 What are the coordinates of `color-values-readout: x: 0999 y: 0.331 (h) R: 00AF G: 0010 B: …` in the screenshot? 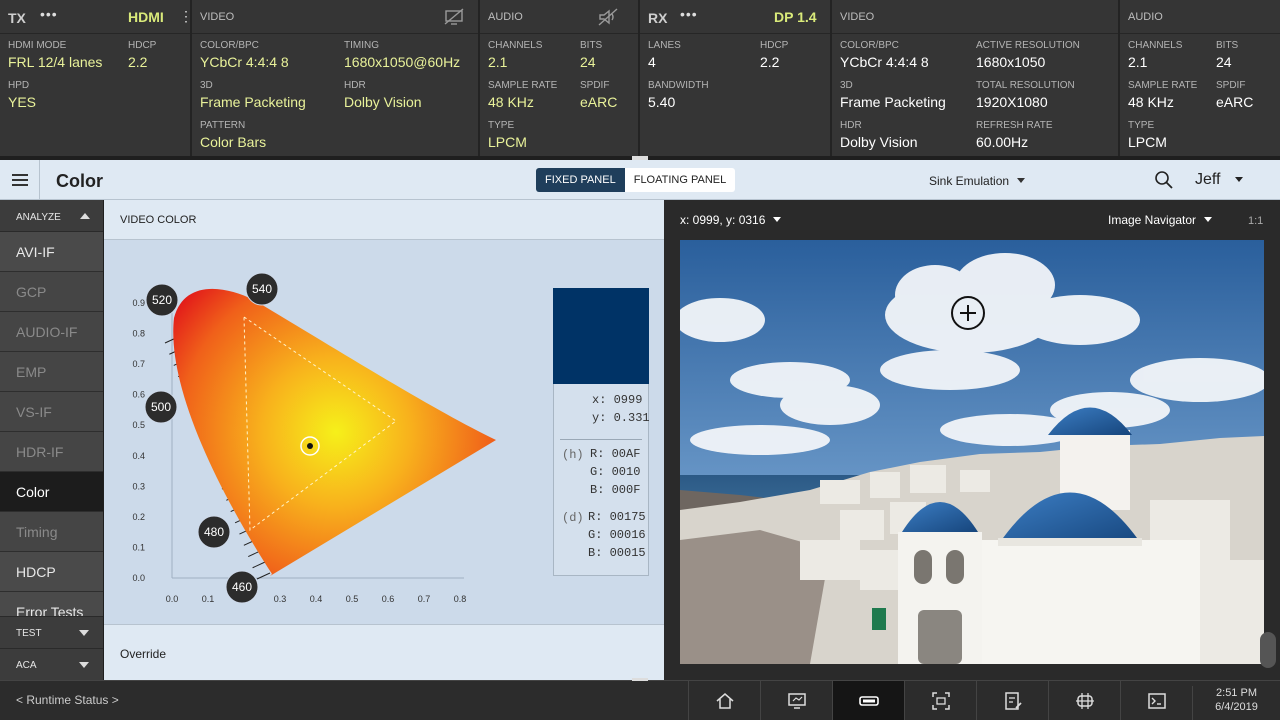 It's located at (601, 480).